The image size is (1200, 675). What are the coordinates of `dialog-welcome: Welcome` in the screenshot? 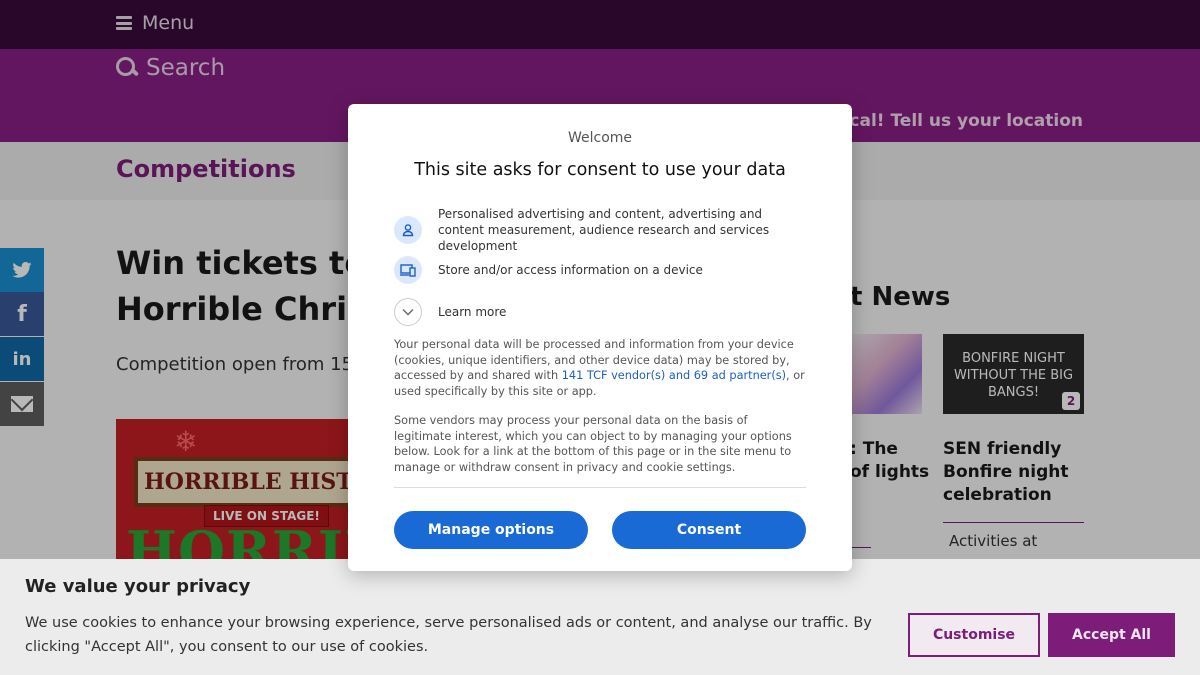 It's located at (600, 138).